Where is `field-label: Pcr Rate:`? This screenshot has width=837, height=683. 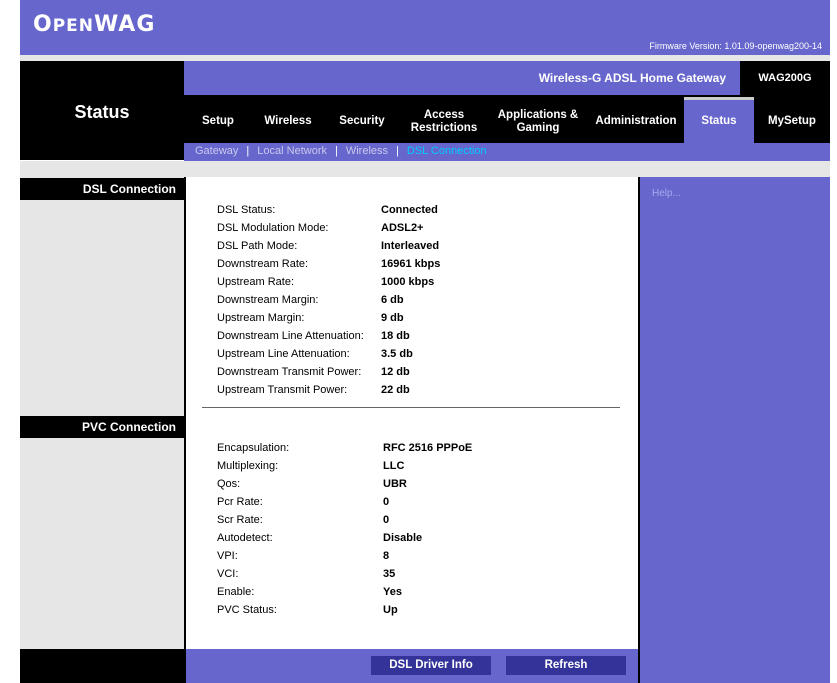
field-label: Pcr Rate: is located at coordinates (240, 502).